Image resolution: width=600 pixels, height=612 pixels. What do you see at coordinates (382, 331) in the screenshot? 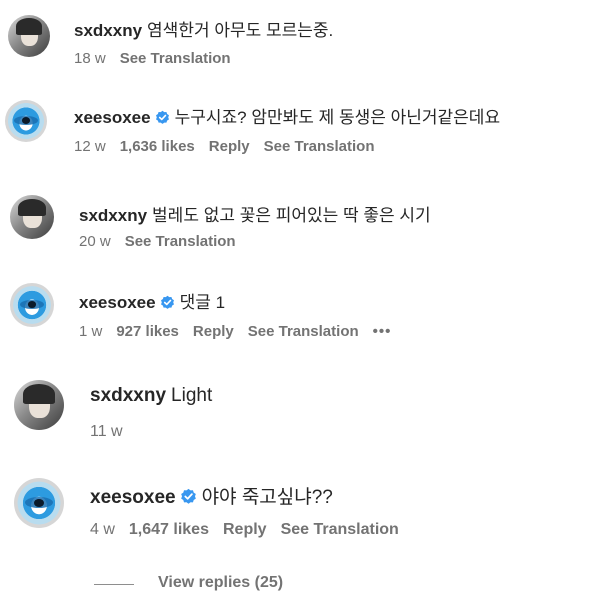
I see `more-options-icon: •••` at bounding box center [382, 331].